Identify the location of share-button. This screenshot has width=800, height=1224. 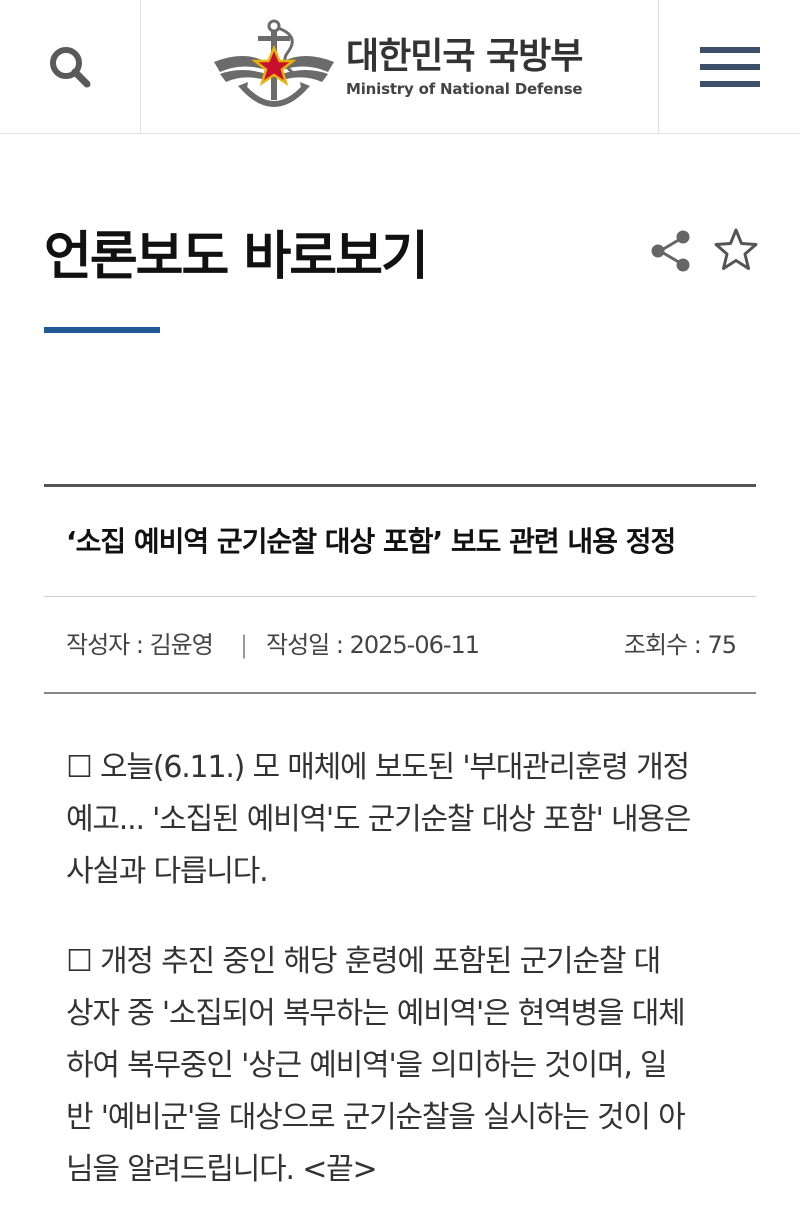
(671, 251).